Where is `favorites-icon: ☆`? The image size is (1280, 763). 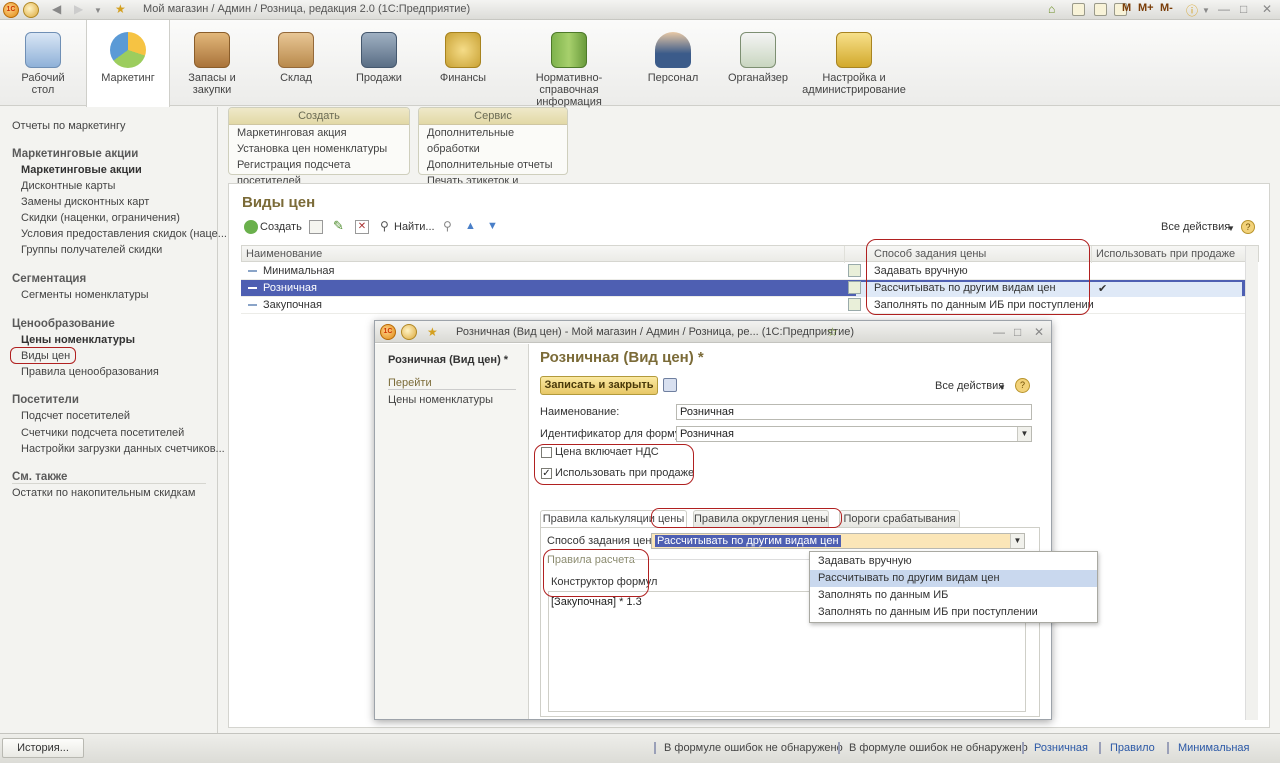 favorites-icon: ☆ is located at coordinates (832, 332).